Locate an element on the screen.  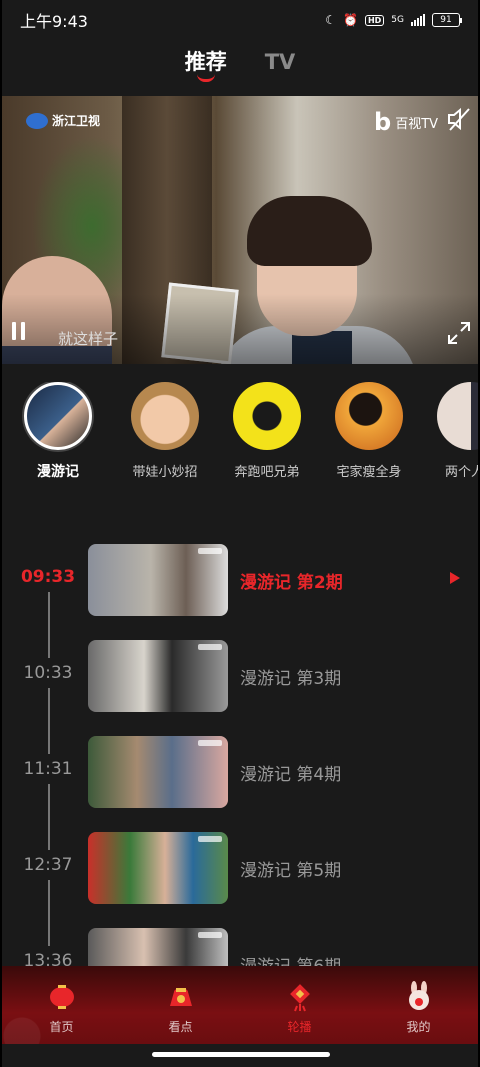
fullscreen-icon is located at coordinates (459, 333).